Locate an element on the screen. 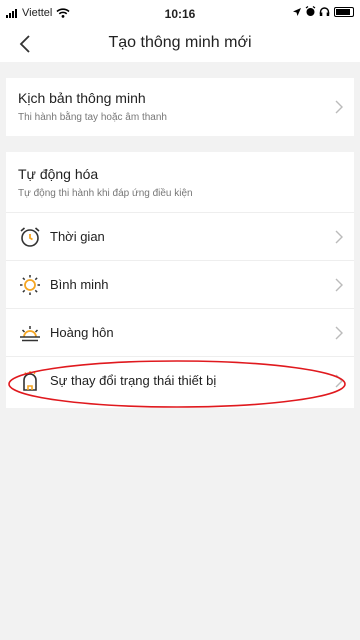  smart-scenario-title: Kịch bản thông minh is located at coordinates (82, 98).